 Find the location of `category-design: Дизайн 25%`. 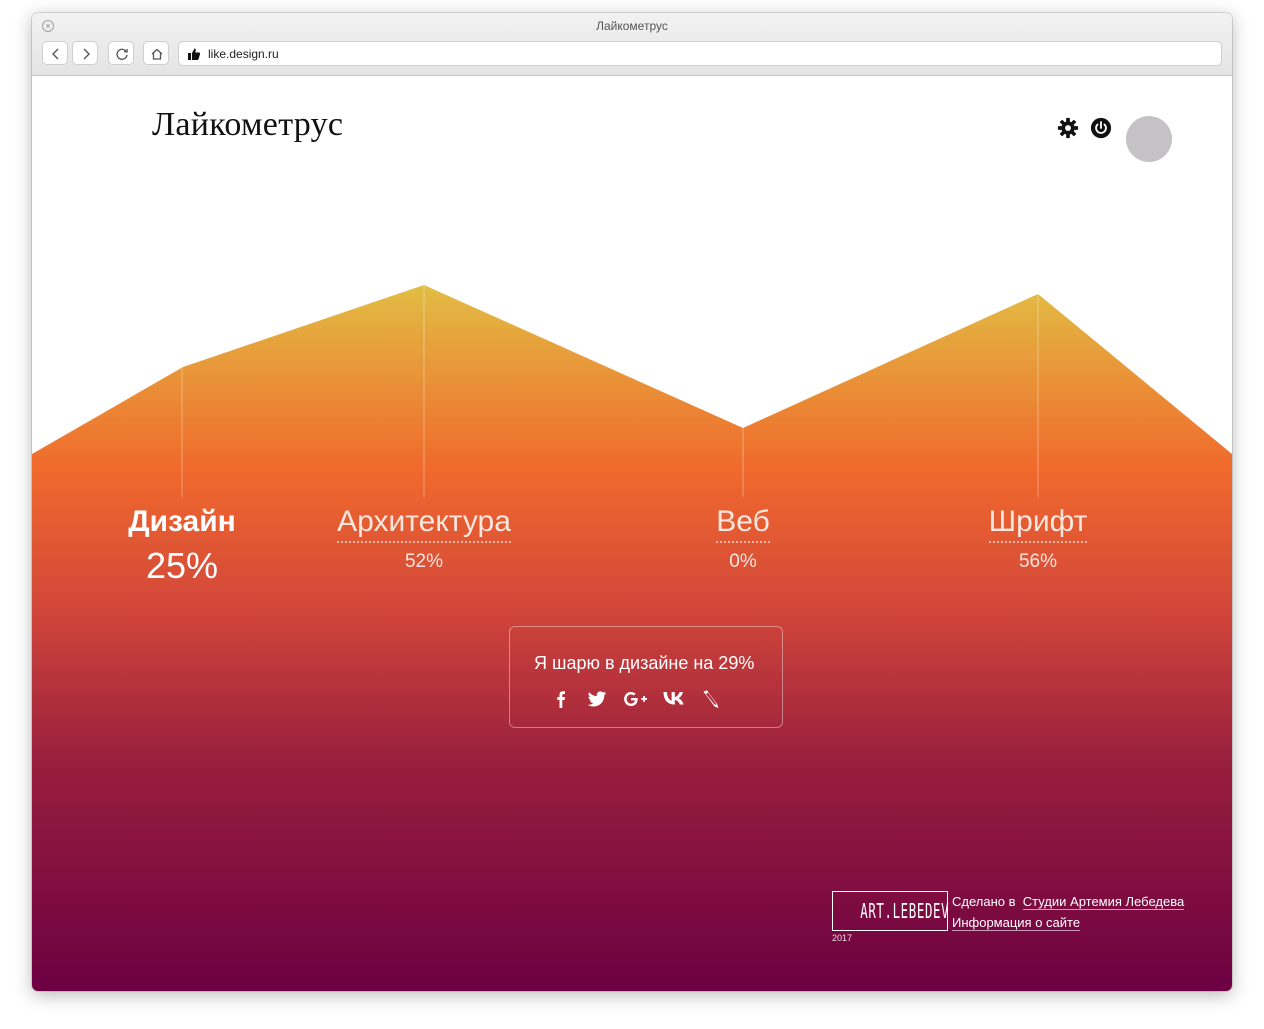

category-design: Дизайн 25% is located at coordinates (182, 545).